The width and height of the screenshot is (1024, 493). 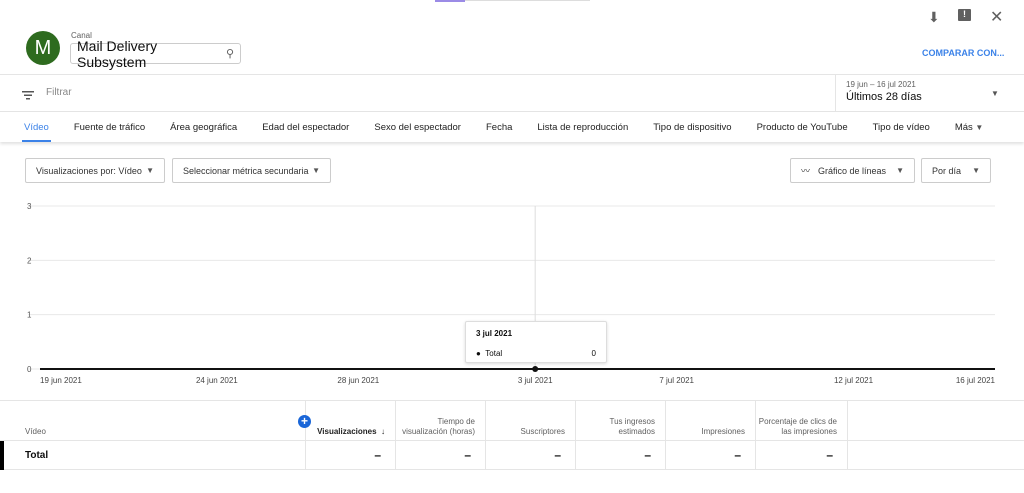 I want to click on total-revenue: –, so click(x=620, y=455).